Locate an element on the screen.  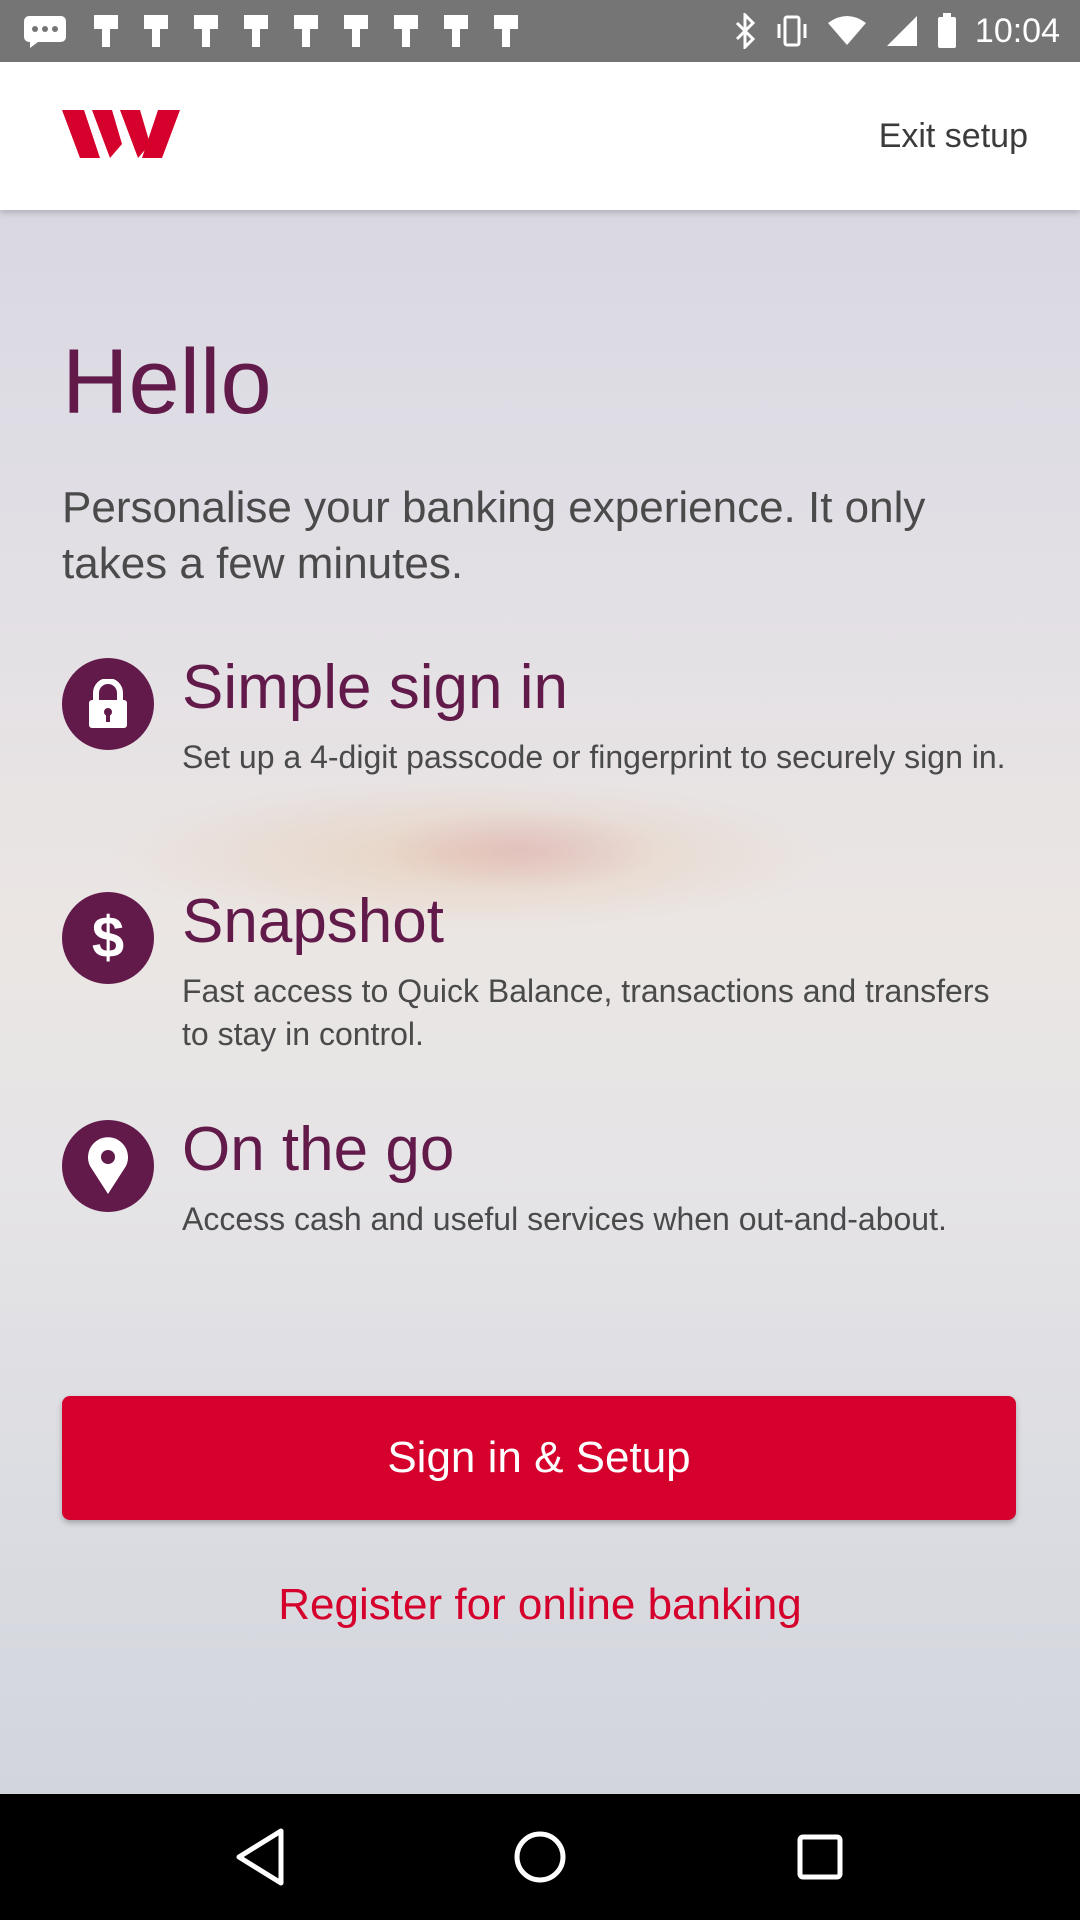
navigation-bar is located at coordinates (540, 1857).